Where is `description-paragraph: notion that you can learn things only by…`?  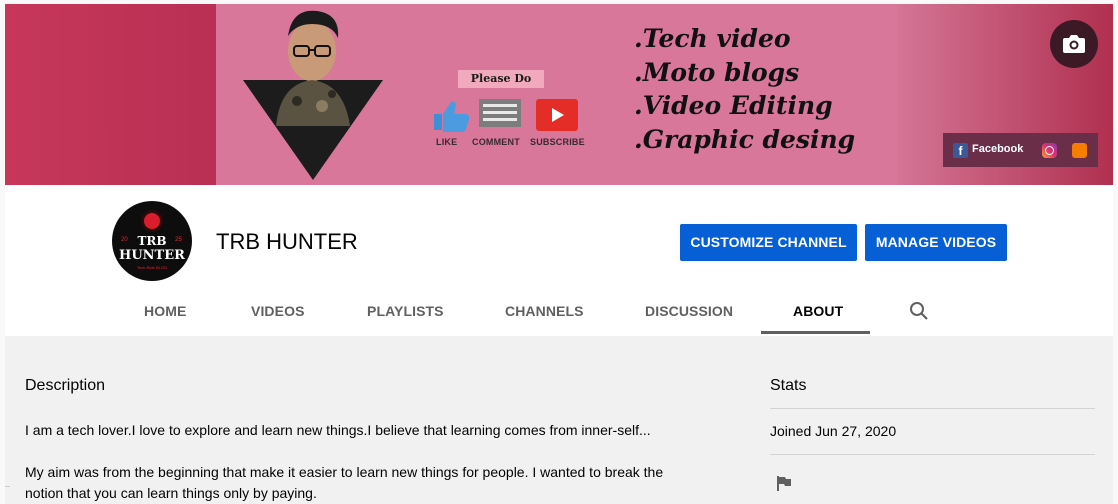 description-paragraph: notion that you can learn things only by… is located at coordinates (171, 493).